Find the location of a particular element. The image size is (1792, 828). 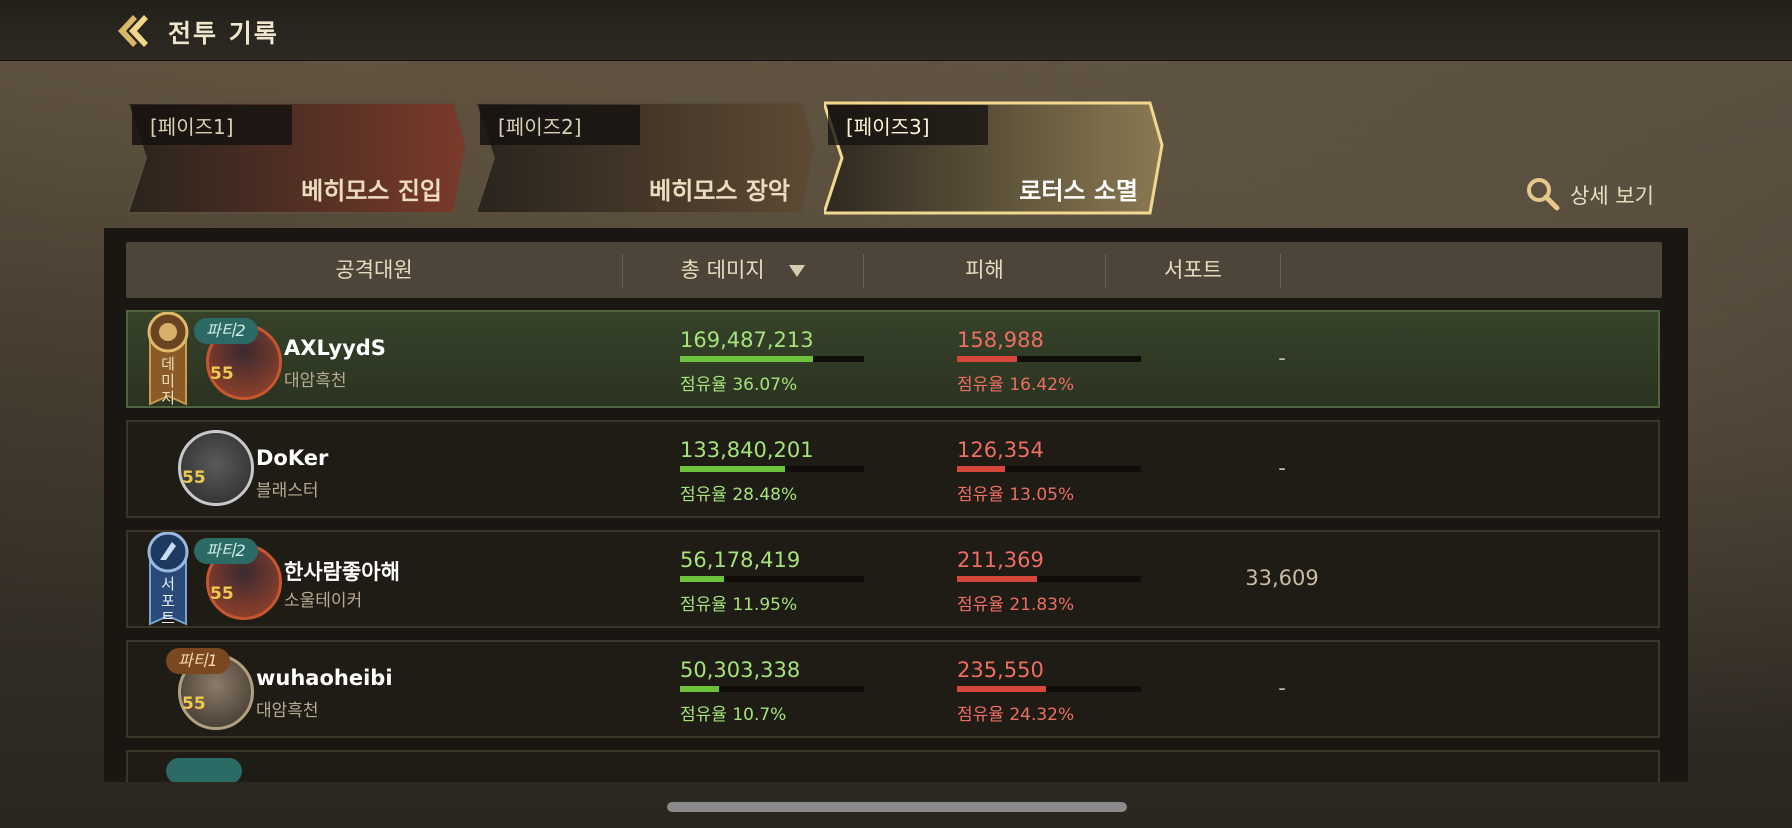

triangle-down-icon is located at coordinates (797, 271).